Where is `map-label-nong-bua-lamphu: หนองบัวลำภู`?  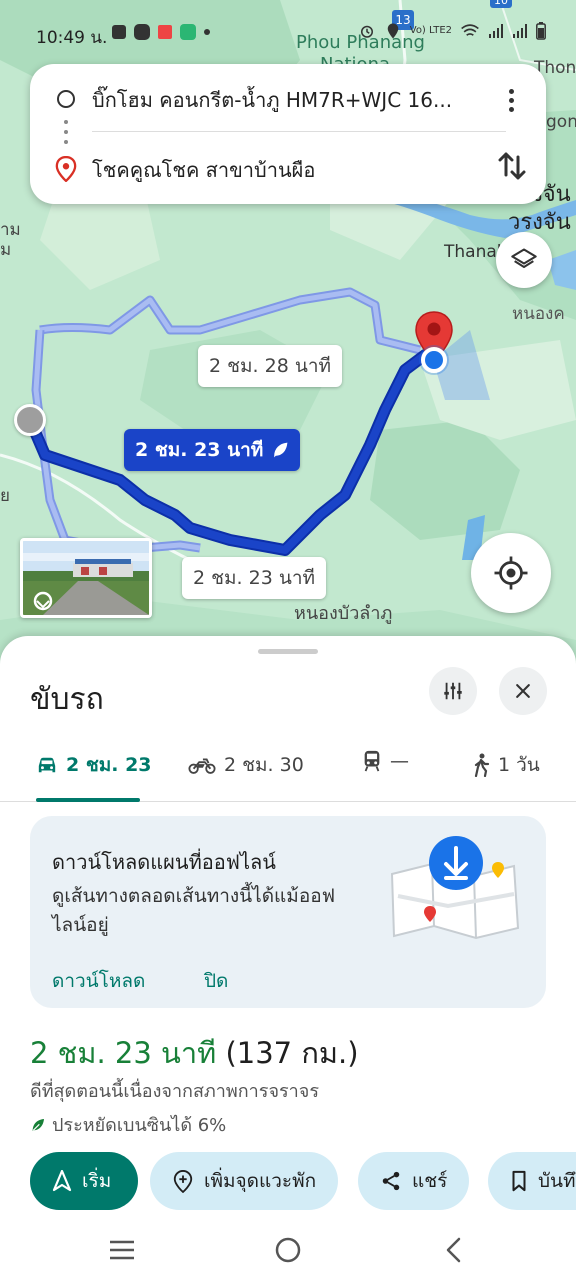
map-label-nong-bua-lamphu: หนองบัวลำภู is located at coordinates (343, 613).